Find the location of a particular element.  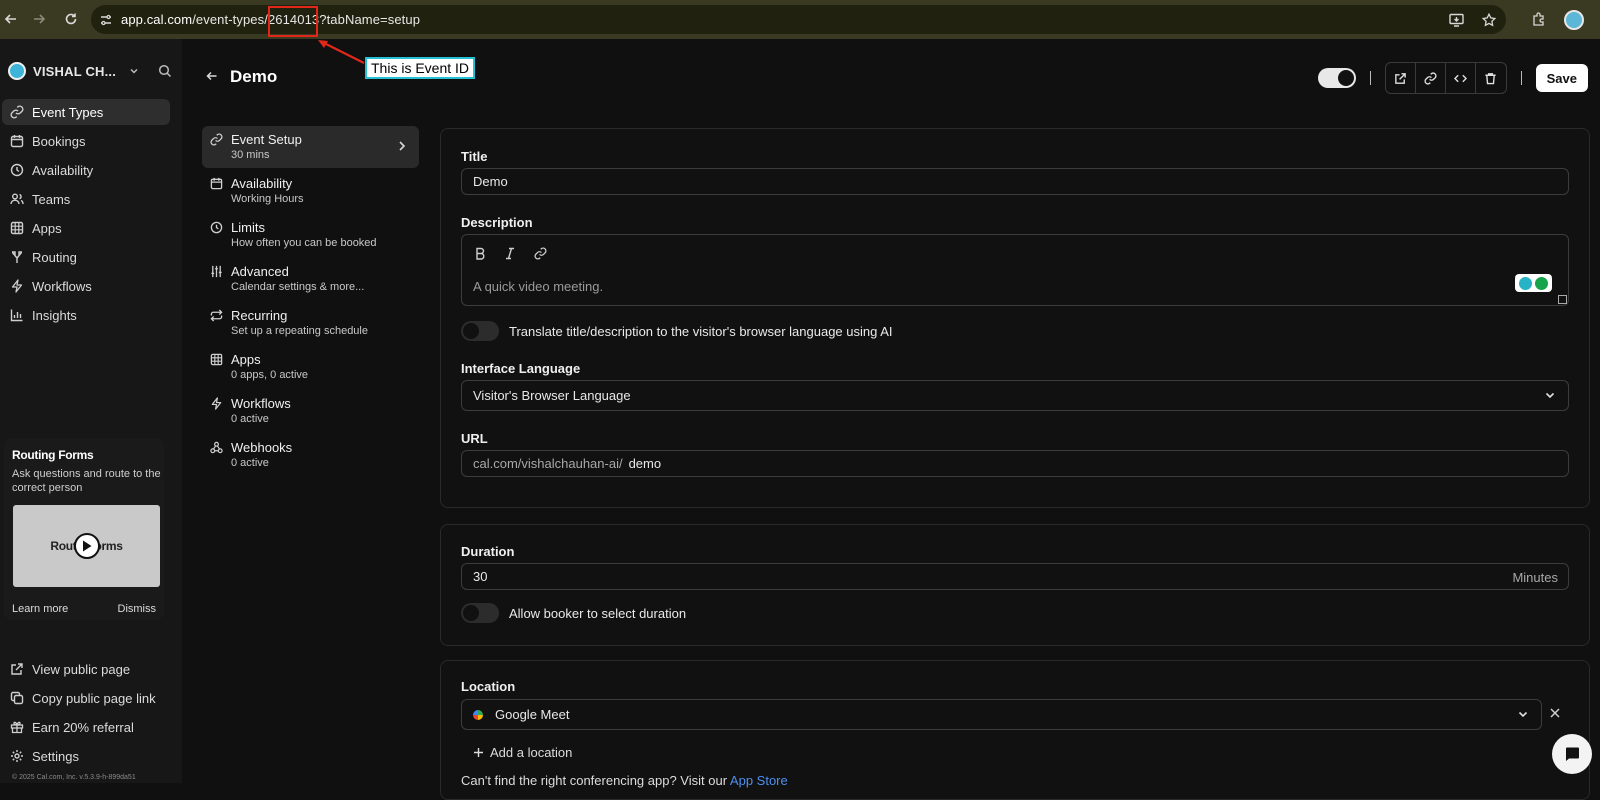

italic-icon is located at coordinates (510, 253).